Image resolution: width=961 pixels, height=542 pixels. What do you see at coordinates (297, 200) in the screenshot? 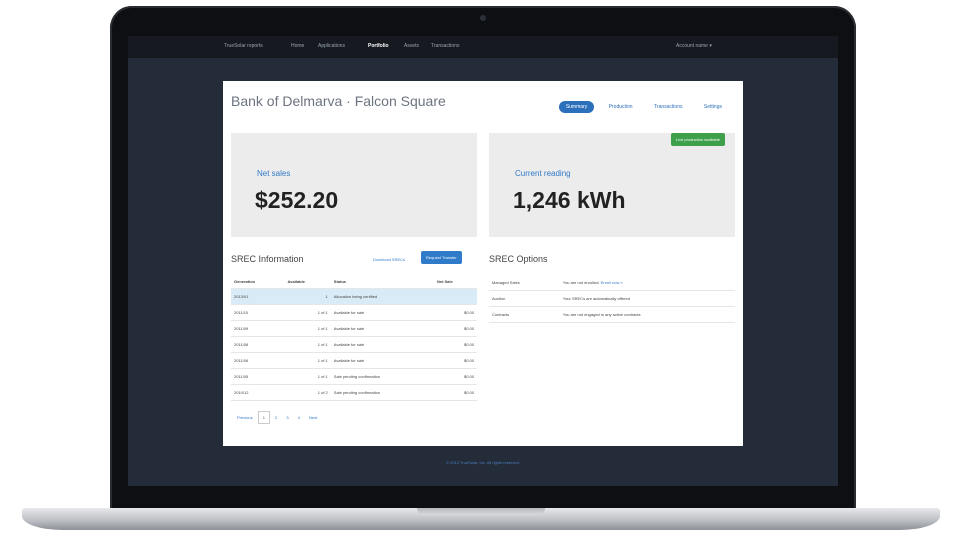
I see `net-sales-value: $252.20` at bounding box center [297, 200].